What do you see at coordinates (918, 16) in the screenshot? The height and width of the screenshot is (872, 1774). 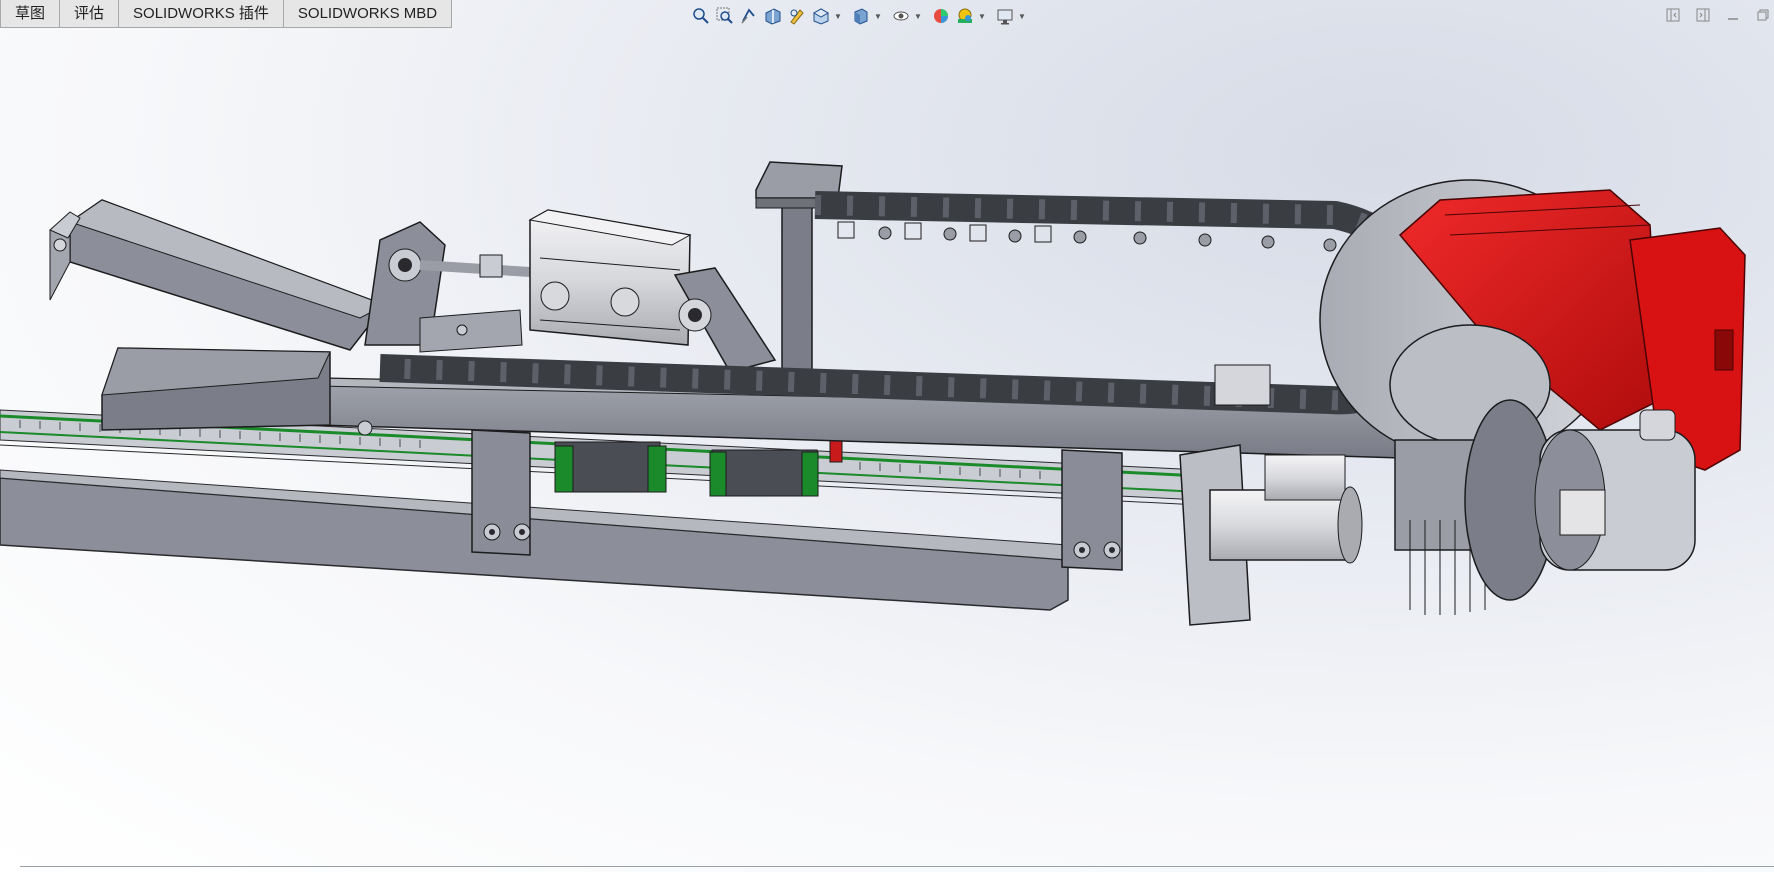 I see `hide-show-items-dropdown: ▼` at bounding box center [918, 16].